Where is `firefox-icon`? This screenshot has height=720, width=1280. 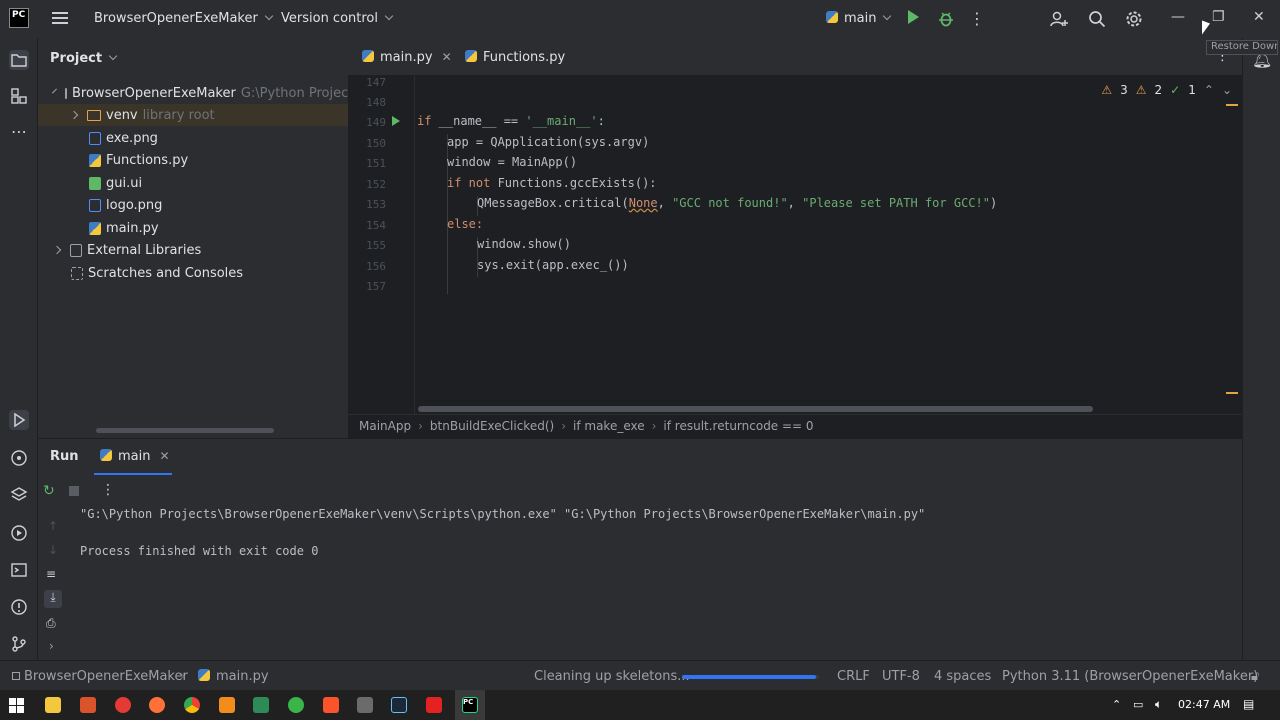
firefox-icon is located at coordinates (157, 705).